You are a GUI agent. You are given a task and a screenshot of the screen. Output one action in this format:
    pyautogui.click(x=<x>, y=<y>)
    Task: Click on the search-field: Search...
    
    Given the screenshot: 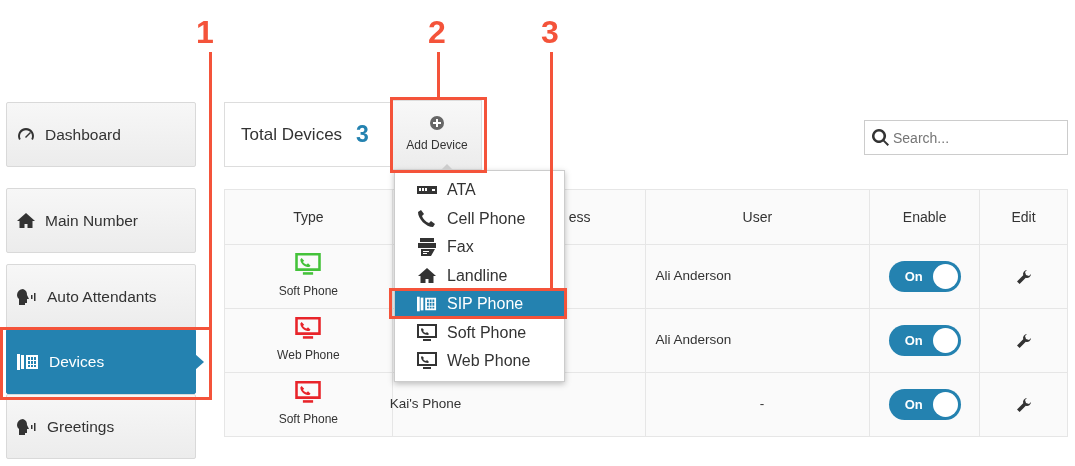 What is the action you would take?
    pyautogui.click(x=966, y=137)
    